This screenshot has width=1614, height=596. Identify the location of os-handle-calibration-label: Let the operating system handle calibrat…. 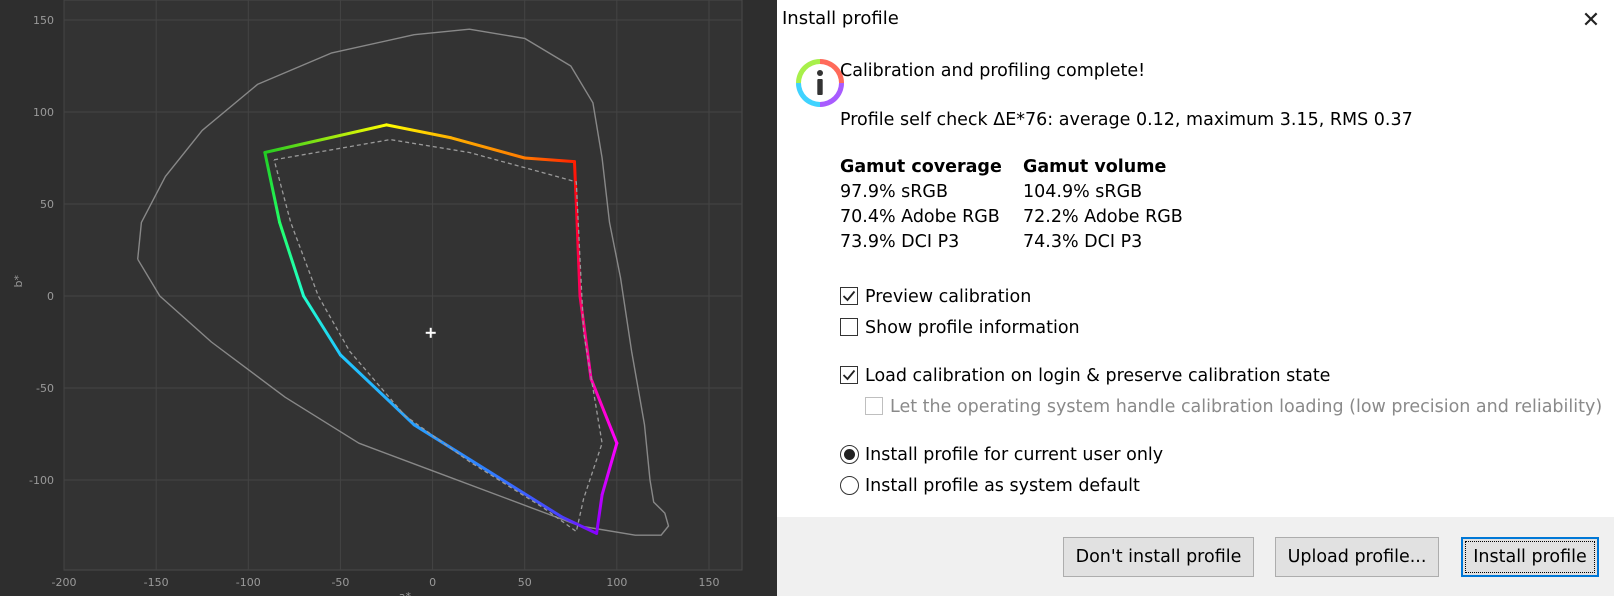
(1246, 407).